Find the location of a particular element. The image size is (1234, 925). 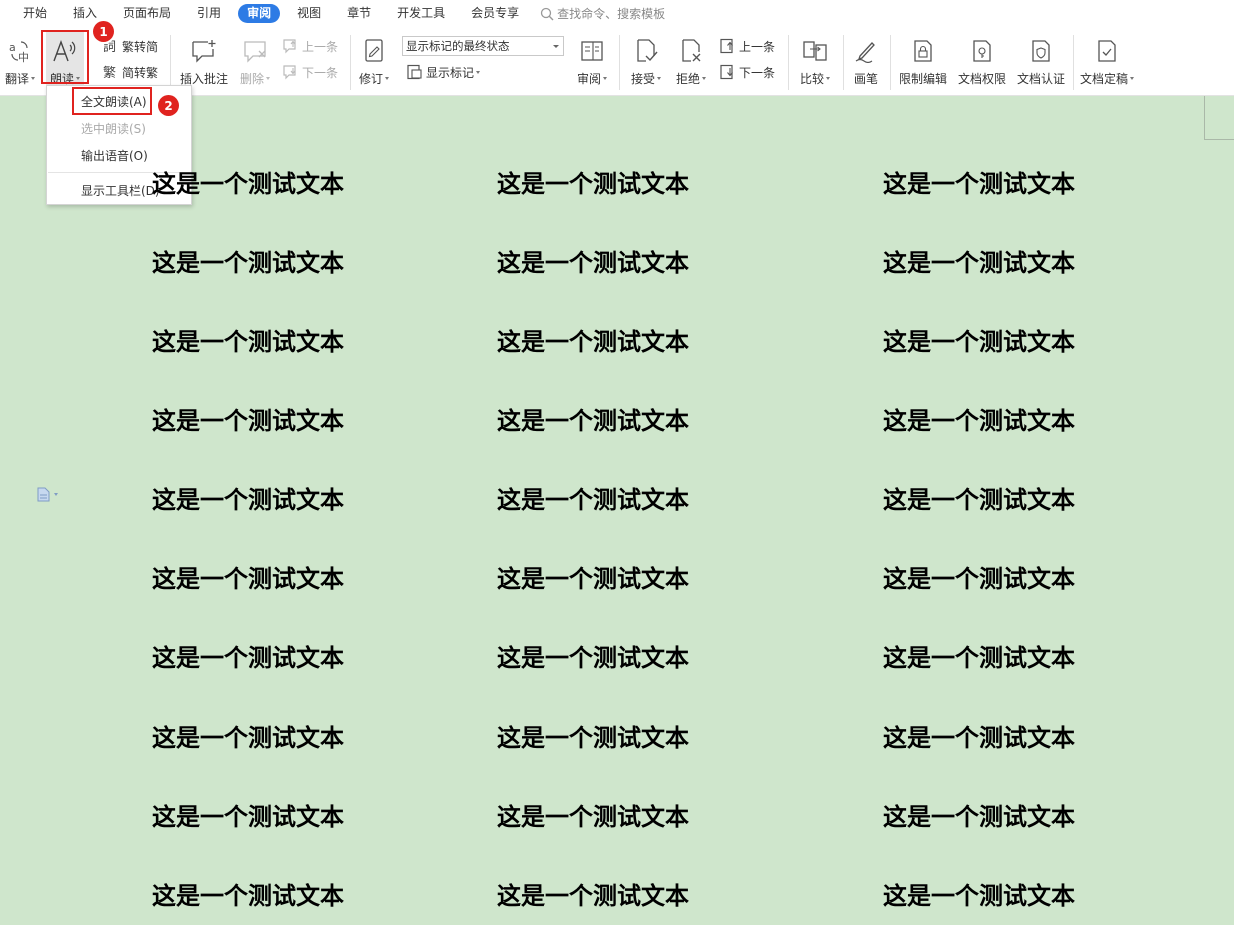

prev-change-button: 上一条 is located at coordinates (747, 46).